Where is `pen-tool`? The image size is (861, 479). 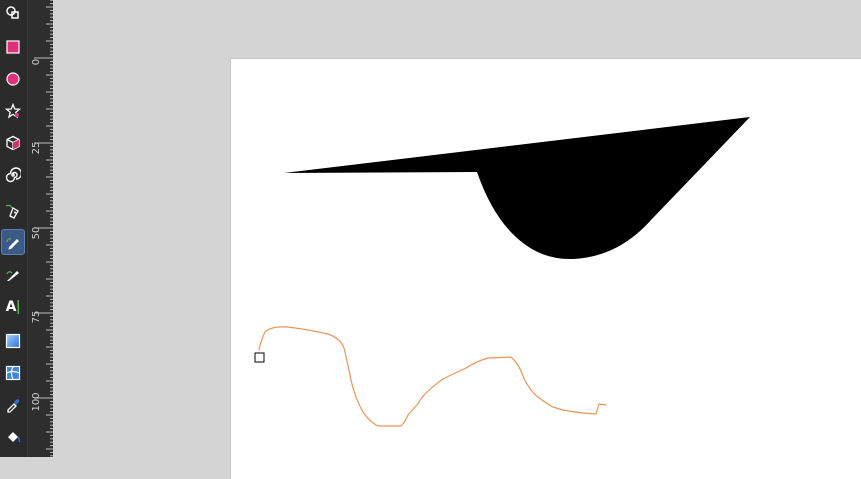
pen-tool is located at coordinates (13, 211).